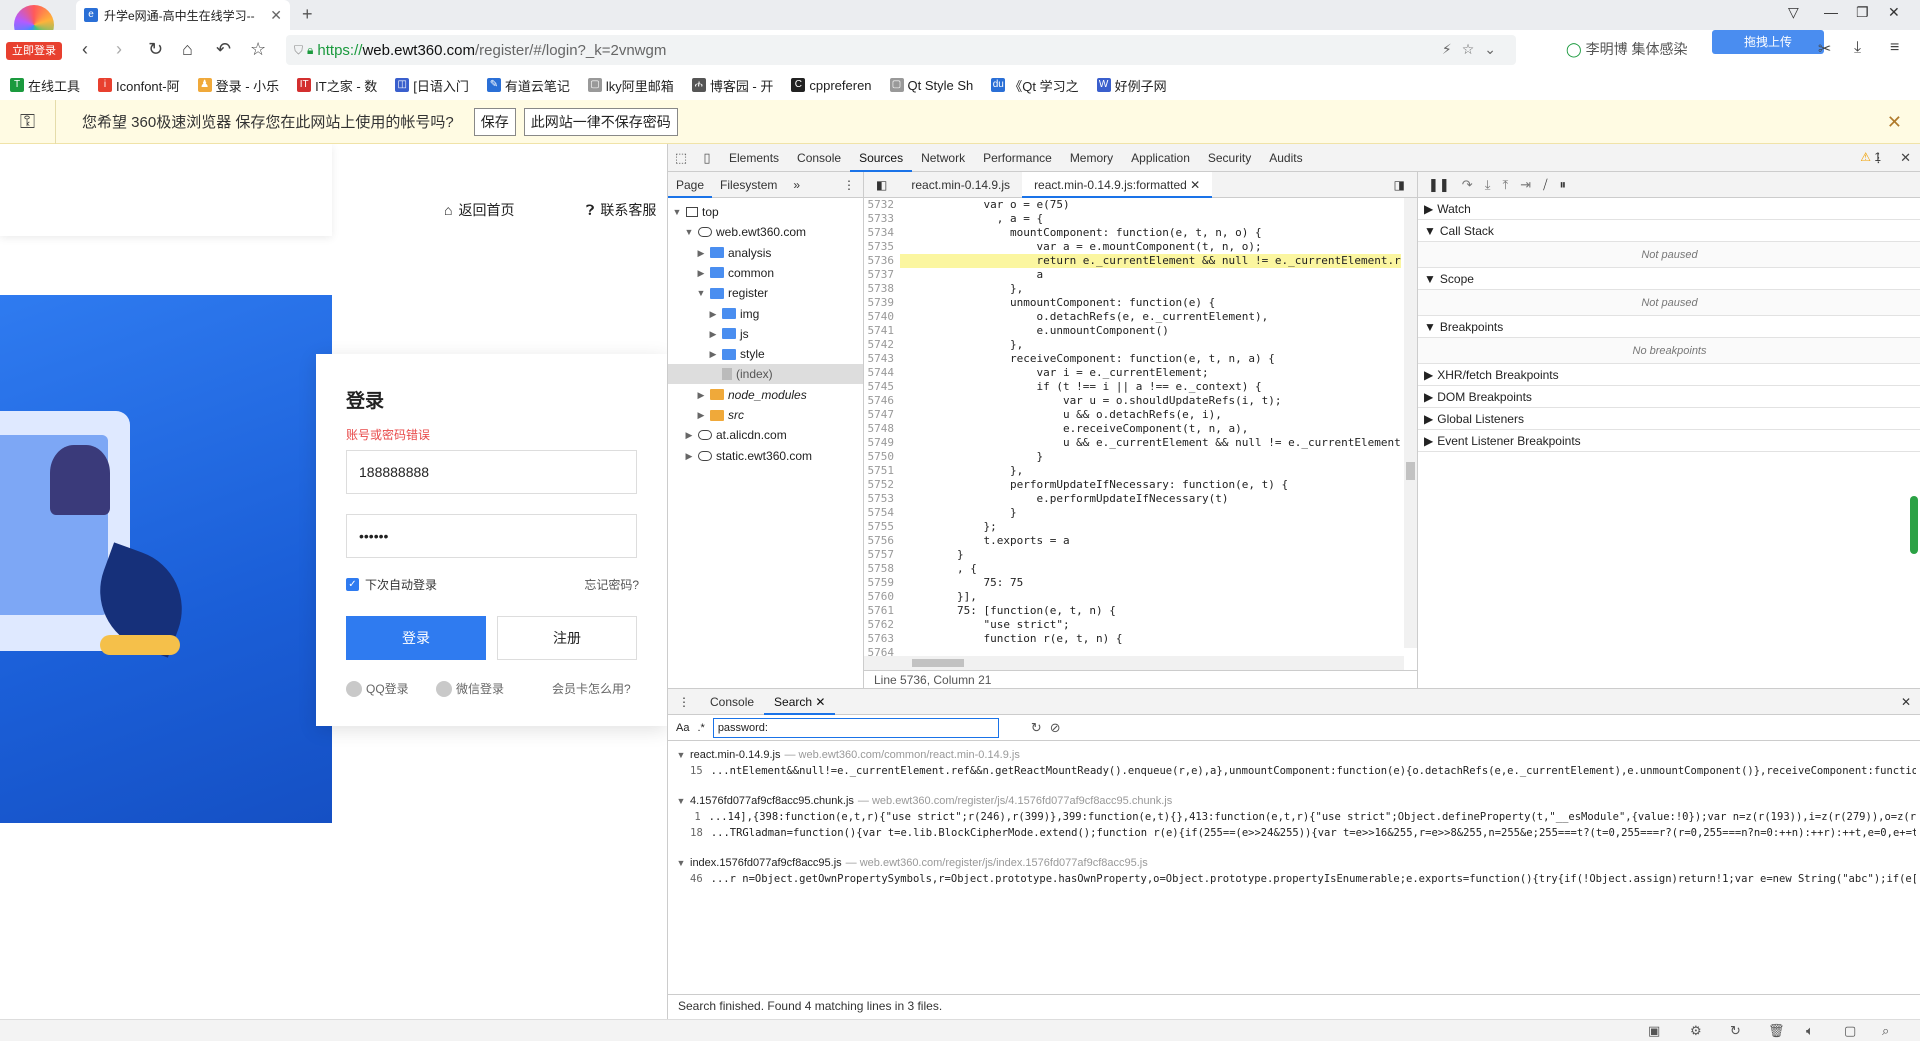 This screenshot has height=1041, width=1920. What do you see at coordinates (1894, 48) in the screenshot?
I see `menu-icon: ≡` at bounding box center [1894, 48].